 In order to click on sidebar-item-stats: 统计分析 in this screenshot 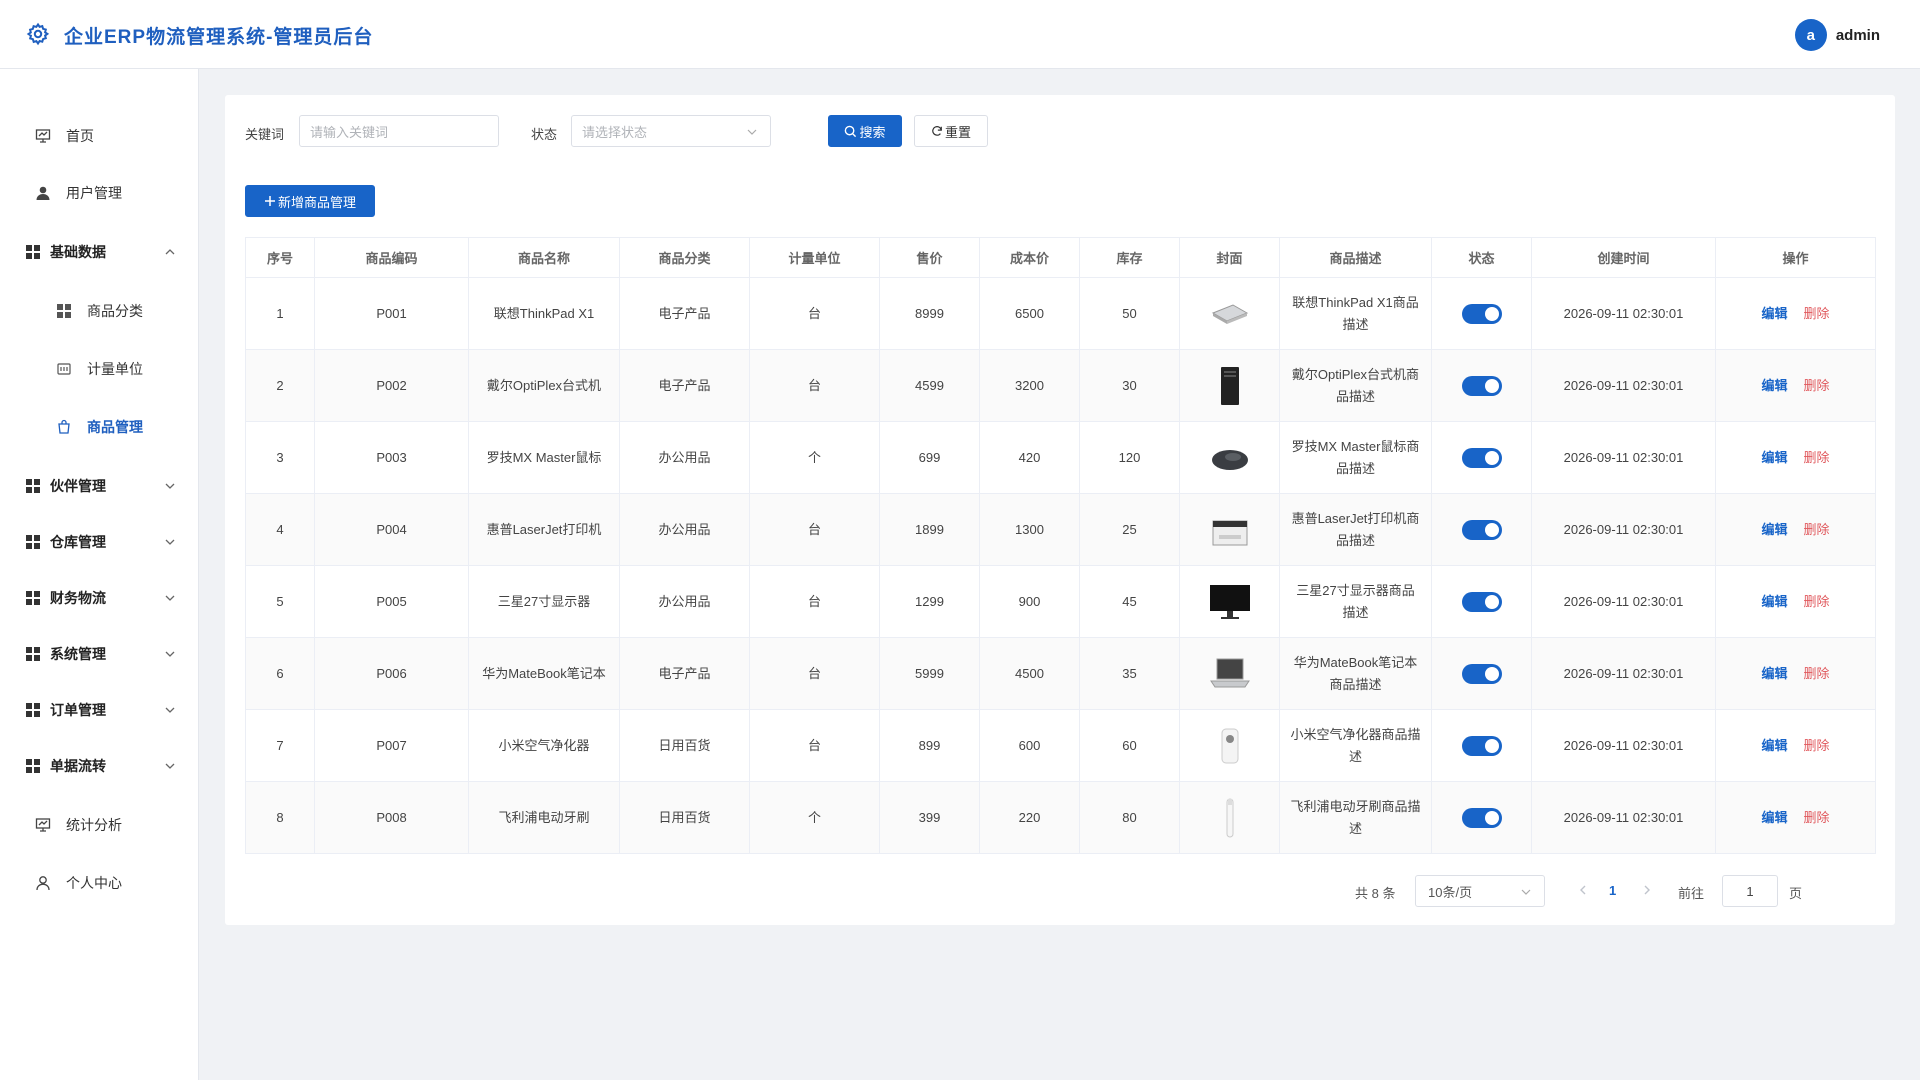, I will do `click(99, 825)`.